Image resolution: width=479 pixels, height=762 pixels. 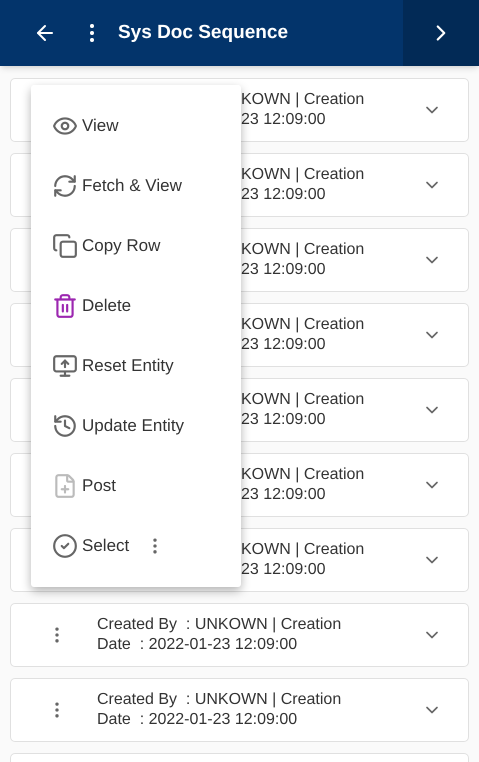 I want to click on page-title: Sys Doc Sequence, so click(x=204, y=32).